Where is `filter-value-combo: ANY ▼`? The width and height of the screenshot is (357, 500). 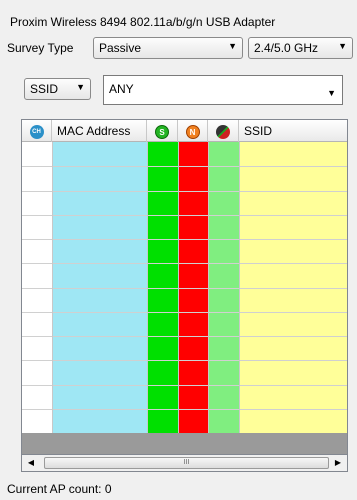 filter-value-combo: ANY ▼ is located at coordinates (223, 90).